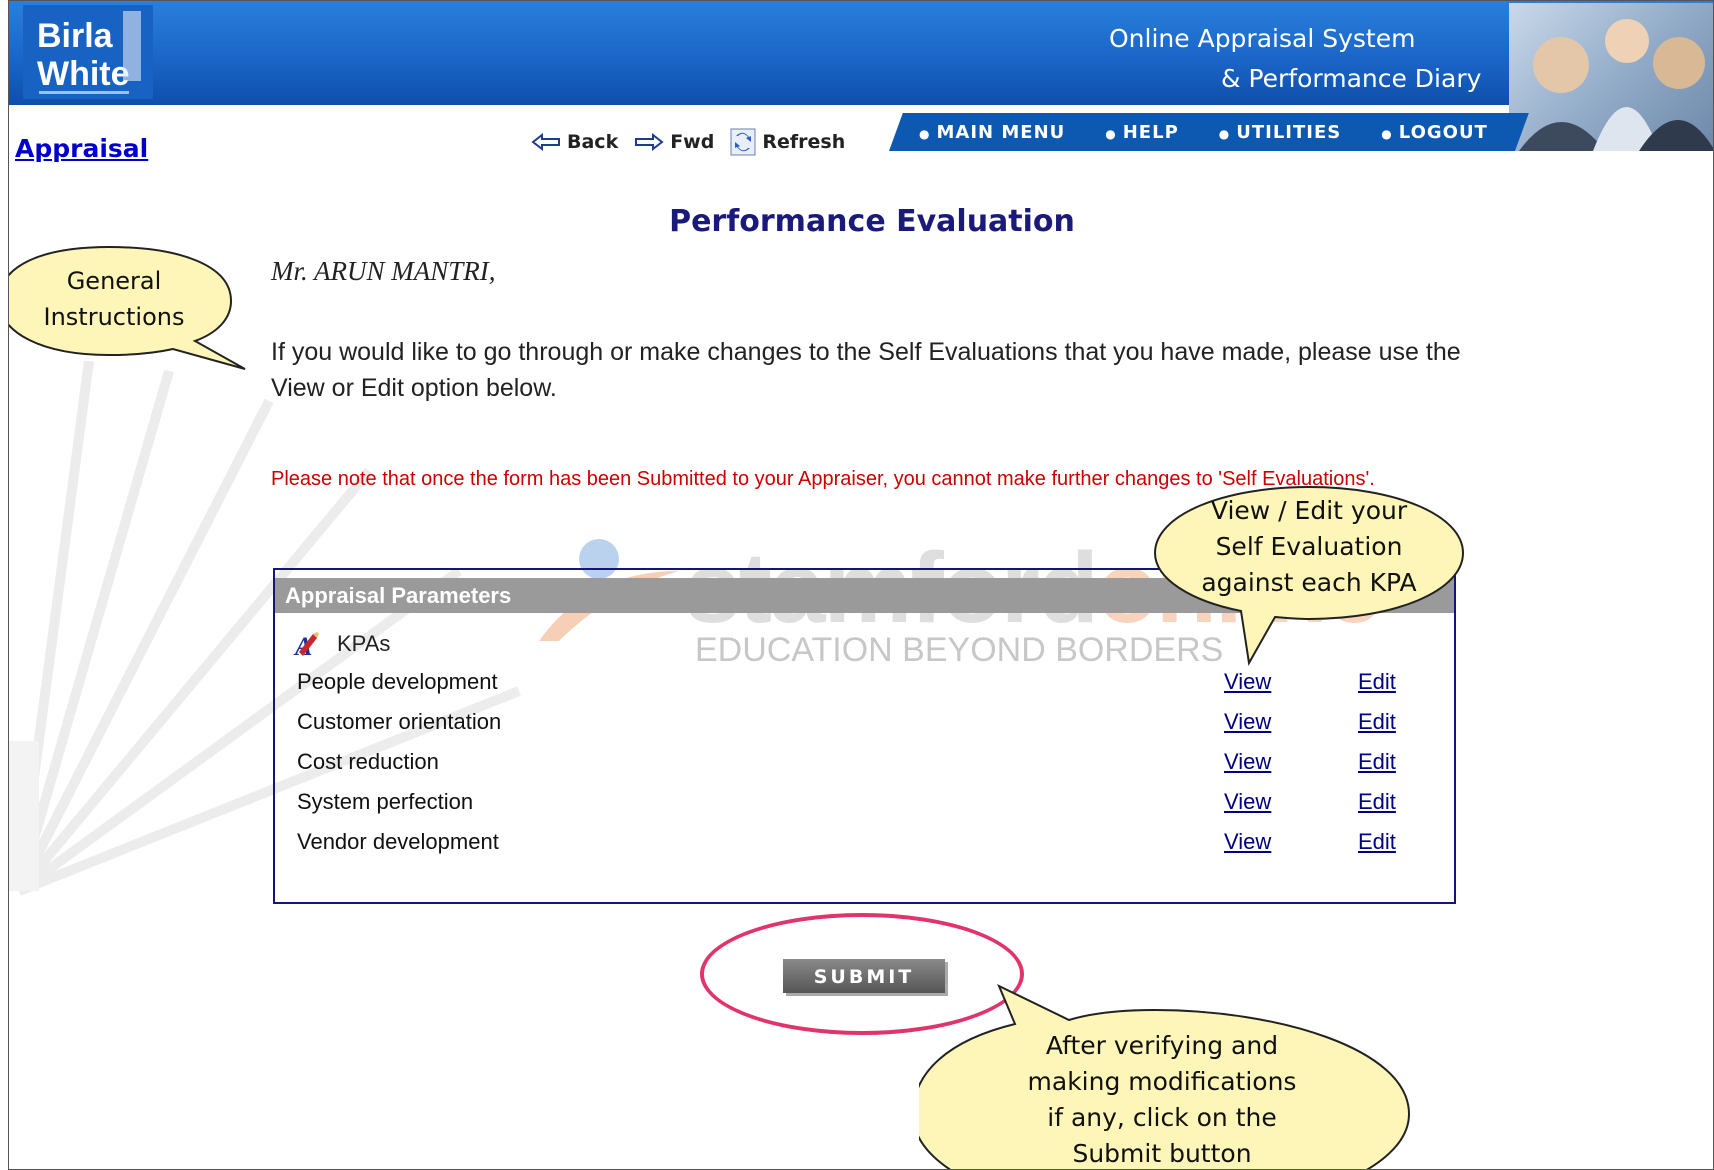 The height and width of the screenshot is (1170, 1714). I want to click on forward-arrow-icon, so click(649, 142).